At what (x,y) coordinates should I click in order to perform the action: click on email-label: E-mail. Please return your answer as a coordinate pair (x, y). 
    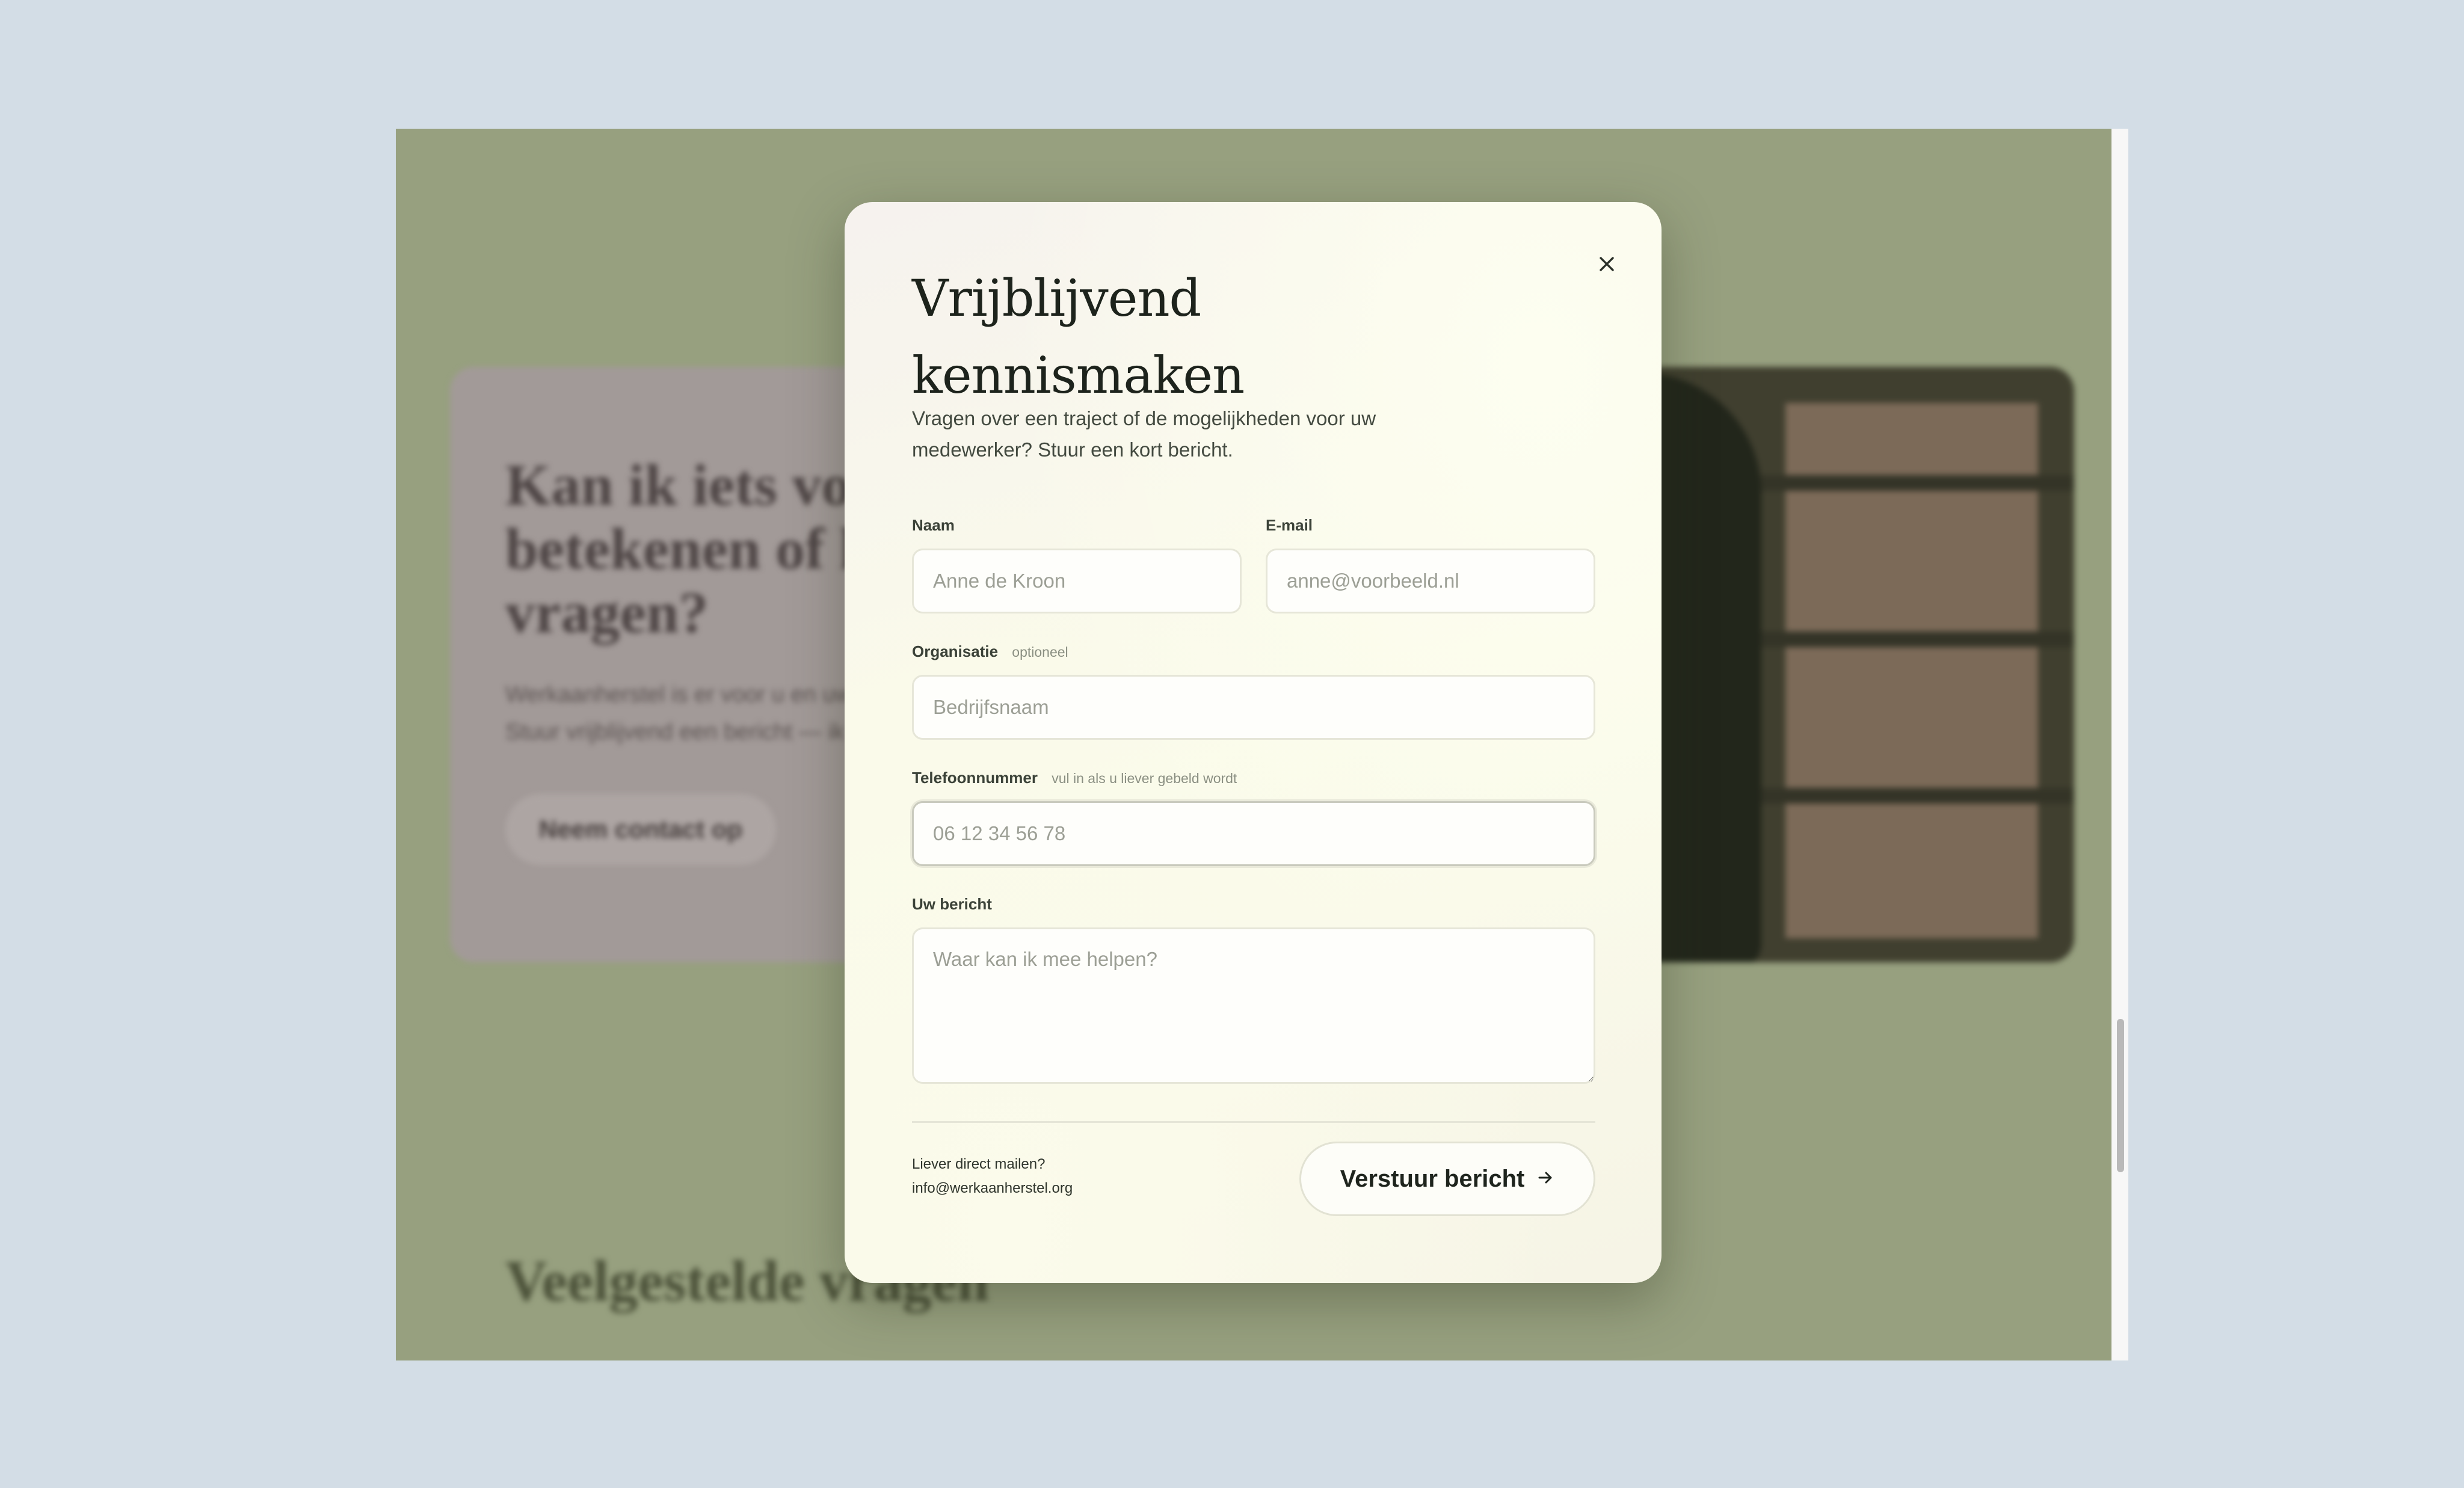
    Looking at the image, I should click on (1289, 525).